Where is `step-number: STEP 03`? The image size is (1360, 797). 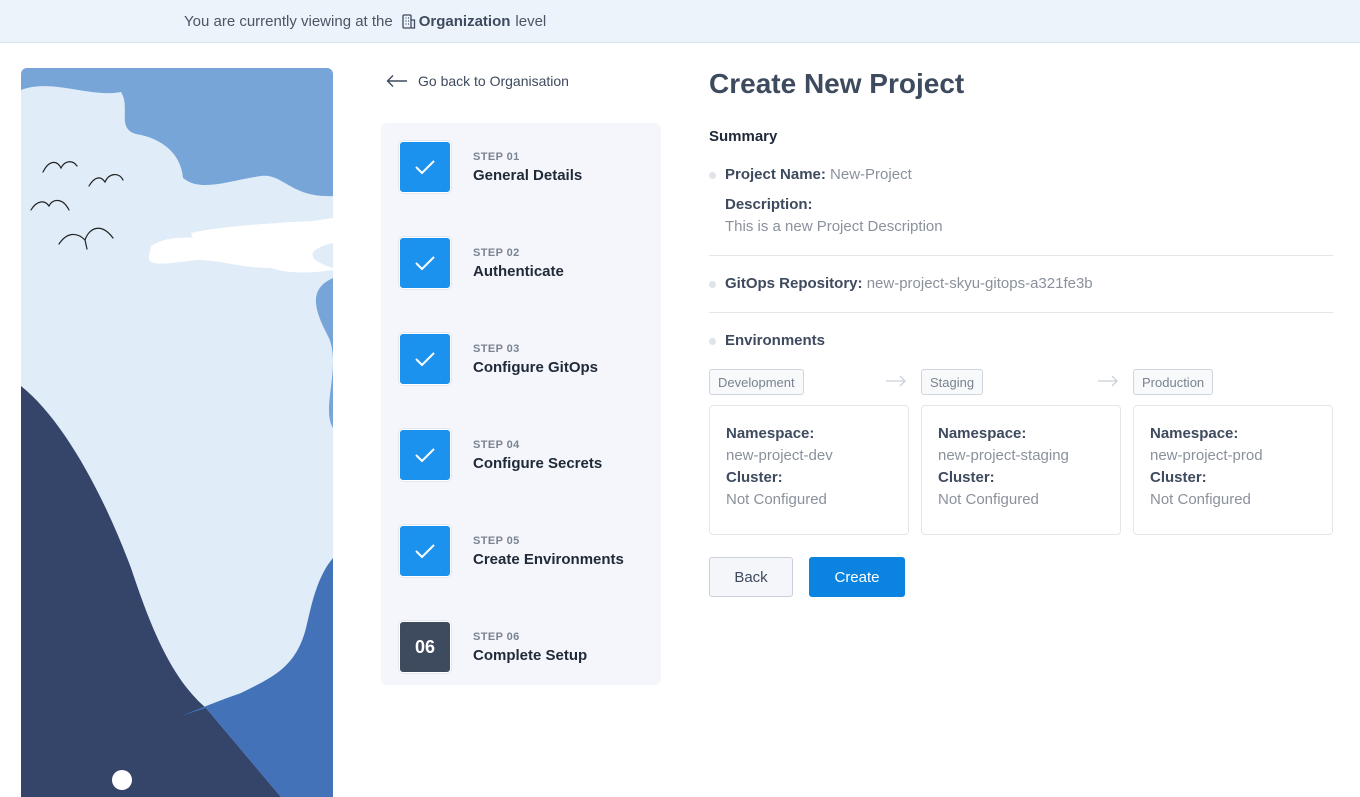
step-number: STEP 03 is located at coordinates (496, 348).